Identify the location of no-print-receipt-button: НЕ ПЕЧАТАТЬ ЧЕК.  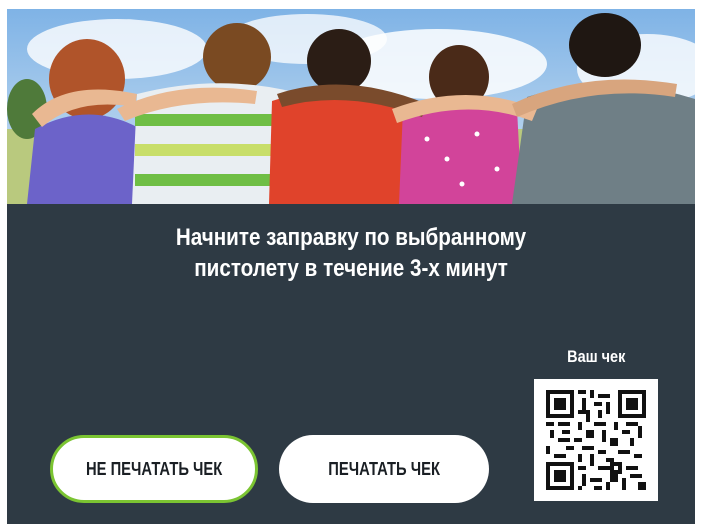
(154, 469).